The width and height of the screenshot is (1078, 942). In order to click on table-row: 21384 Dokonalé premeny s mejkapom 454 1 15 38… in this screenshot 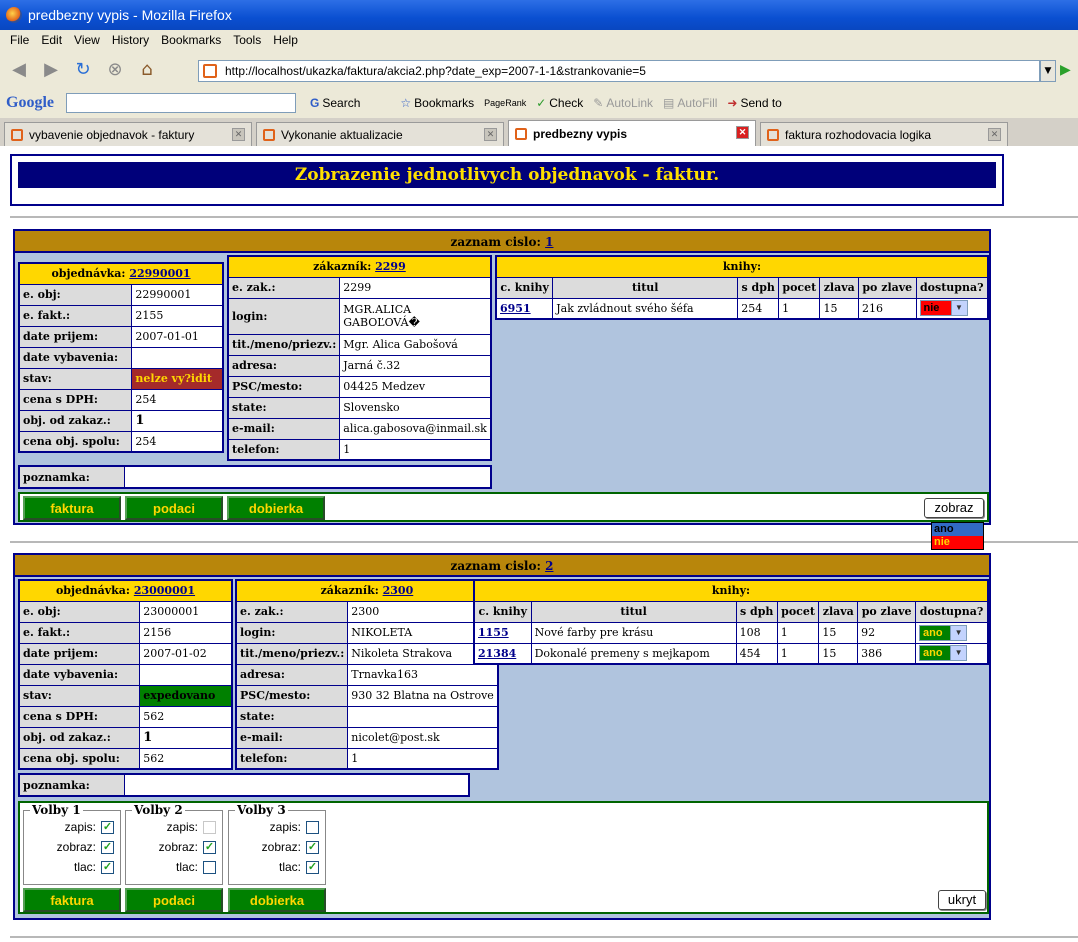, I will do `click(731, 653)`.